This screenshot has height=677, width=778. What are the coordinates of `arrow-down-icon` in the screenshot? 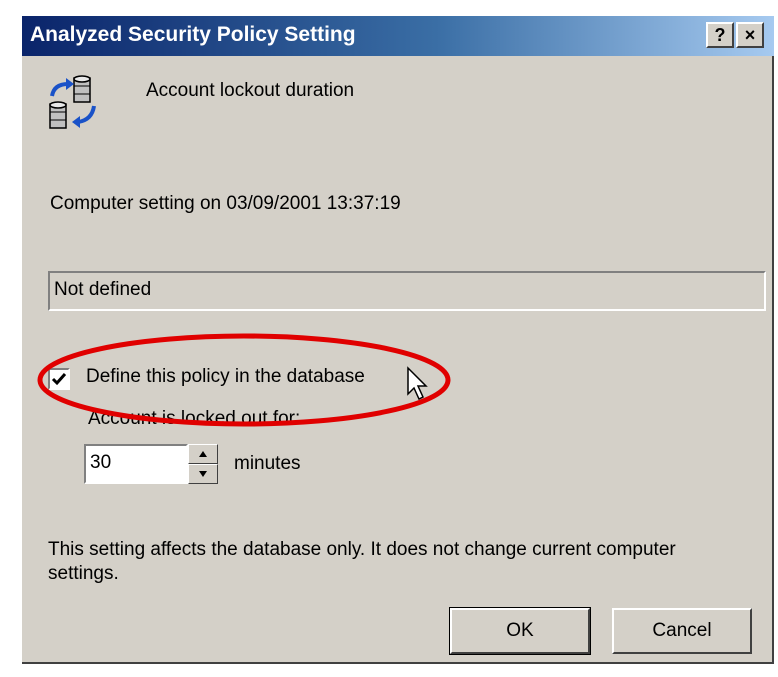 It's located at (203, 474).